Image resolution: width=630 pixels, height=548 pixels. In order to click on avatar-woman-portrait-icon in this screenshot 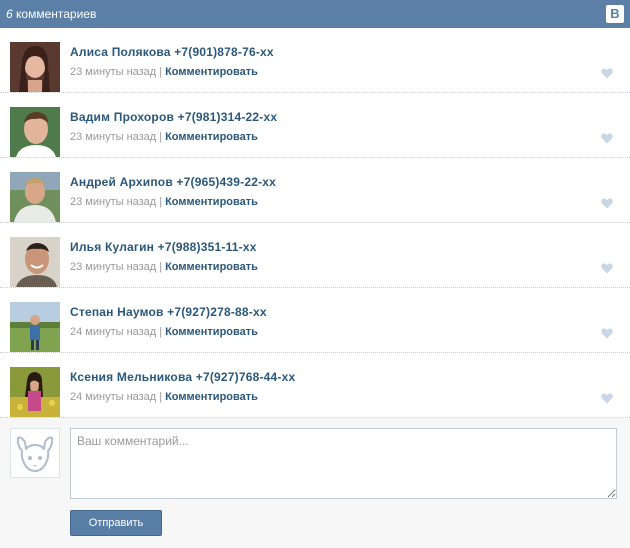, I will do `click(35, 67)`.